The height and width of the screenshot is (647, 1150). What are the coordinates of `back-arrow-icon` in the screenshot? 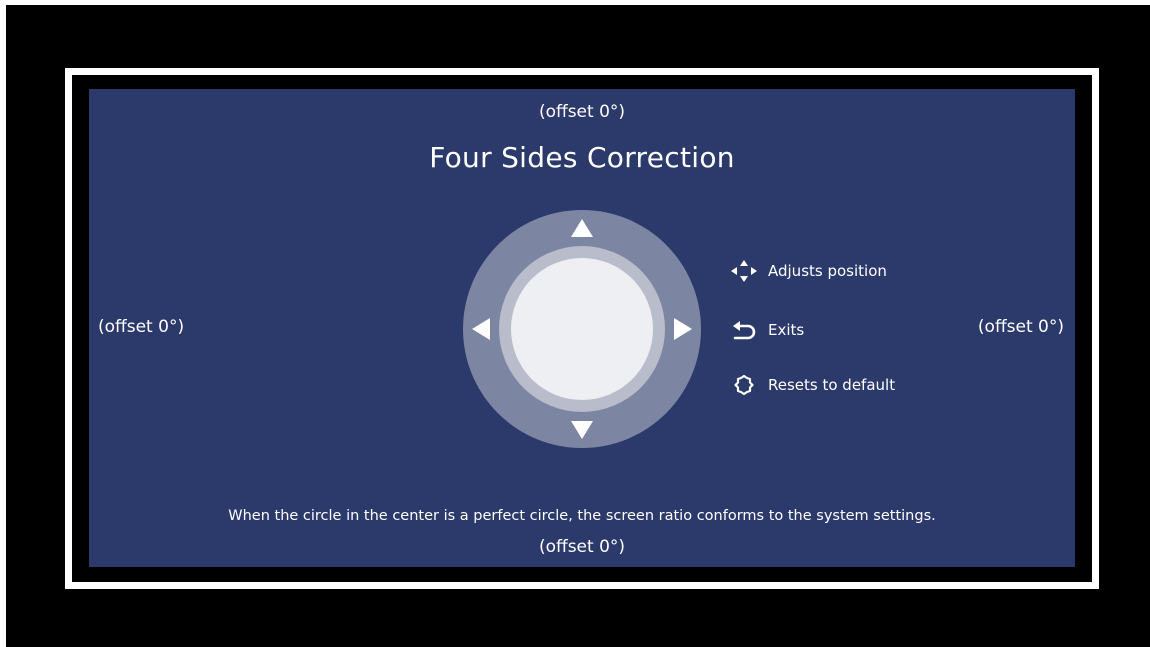 It's located at (744, 330).